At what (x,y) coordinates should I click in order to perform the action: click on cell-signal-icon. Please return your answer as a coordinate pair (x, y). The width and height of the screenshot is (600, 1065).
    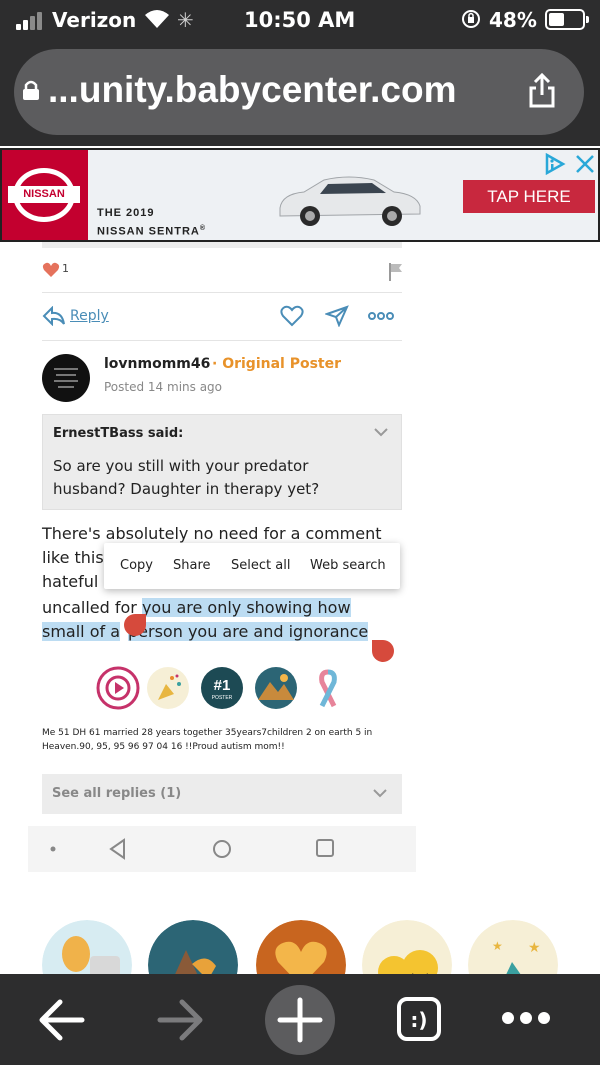
    Looking at the image, I should click on (32, 20).